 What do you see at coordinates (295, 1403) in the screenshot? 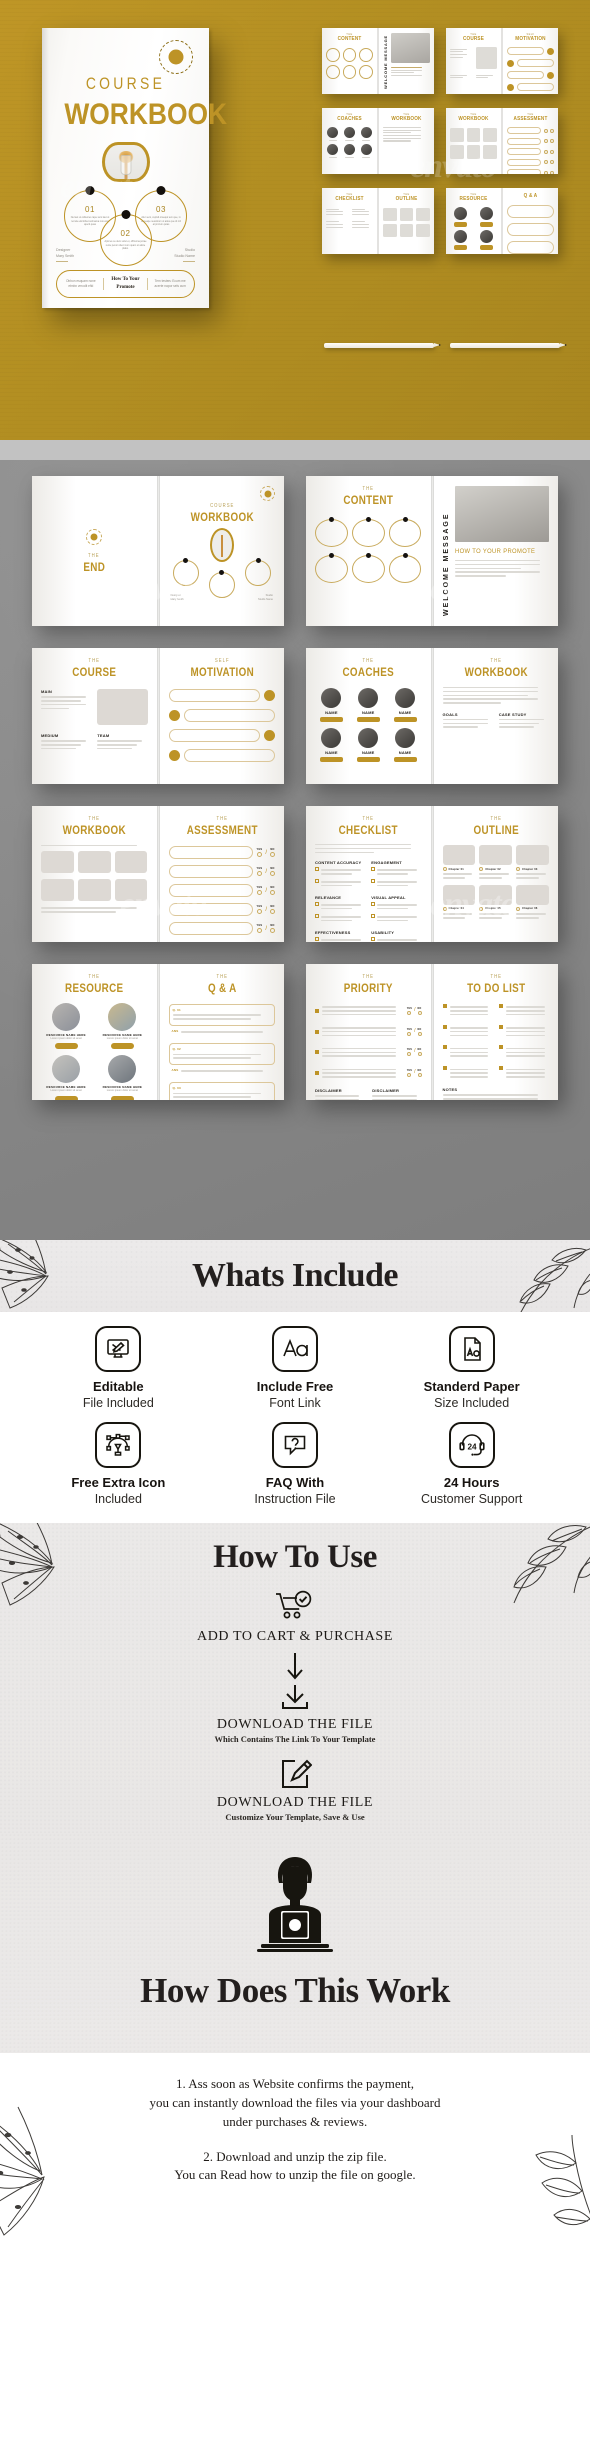
I see `feature-line2: Font Link` at bounding box center [295, 1403].